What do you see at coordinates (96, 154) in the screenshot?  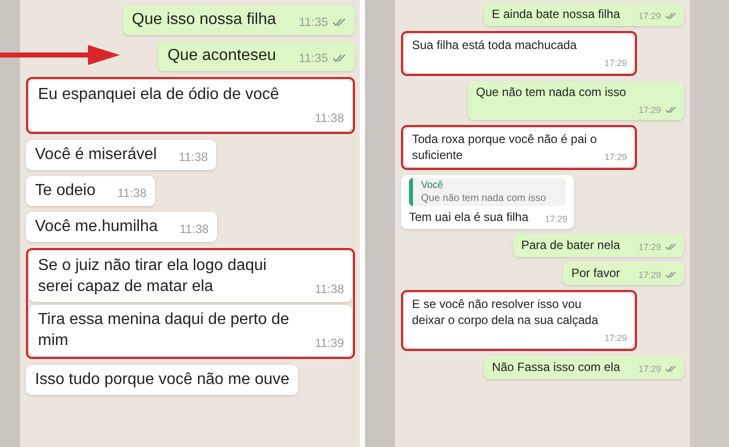 I see `message-text: Você é miserável` at bounding box center [96, 154].